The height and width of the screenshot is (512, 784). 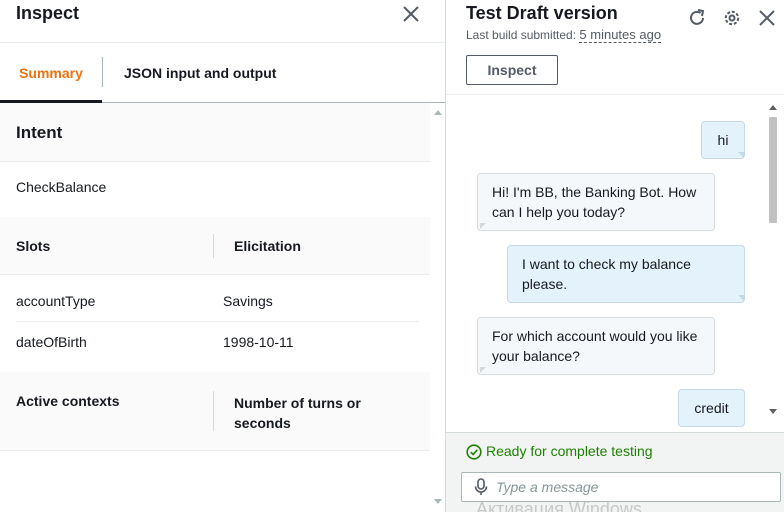 What do you see at coordinates (217, 321) in the screenshot?
I see `row-divider` at bounding box center [217, 321].